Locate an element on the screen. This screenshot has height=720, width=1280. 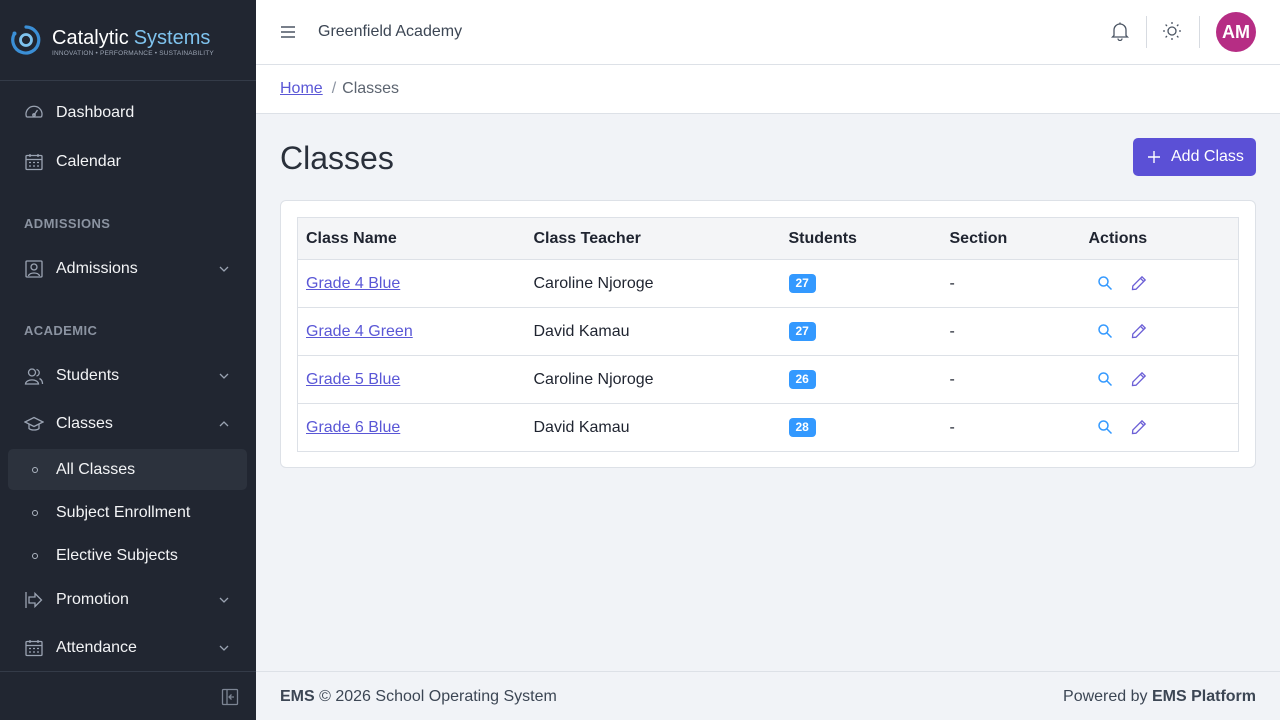
class-name-link: Grade 5 Blue is located at coordinates (353, 379).